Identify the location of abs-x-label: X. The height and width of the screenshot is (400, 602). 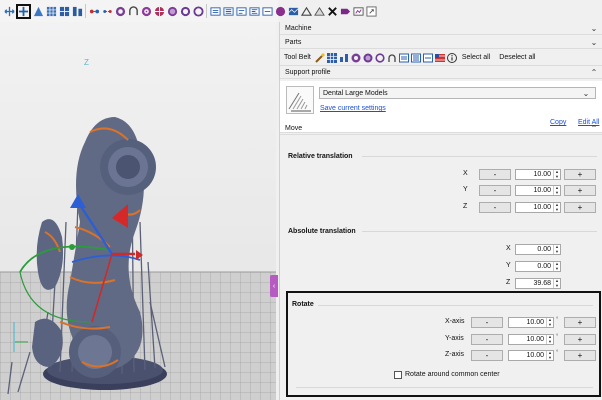
(508, 248).